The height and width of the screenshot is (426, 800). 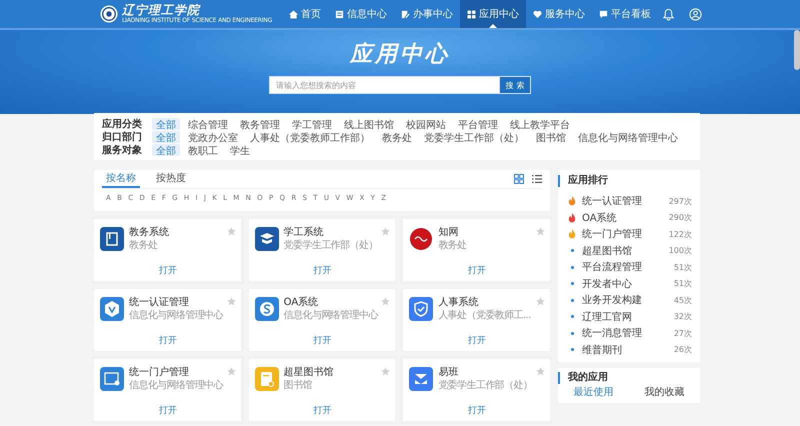 I want to click on app-name: 统一认证管理, so click(x=159, y=303).